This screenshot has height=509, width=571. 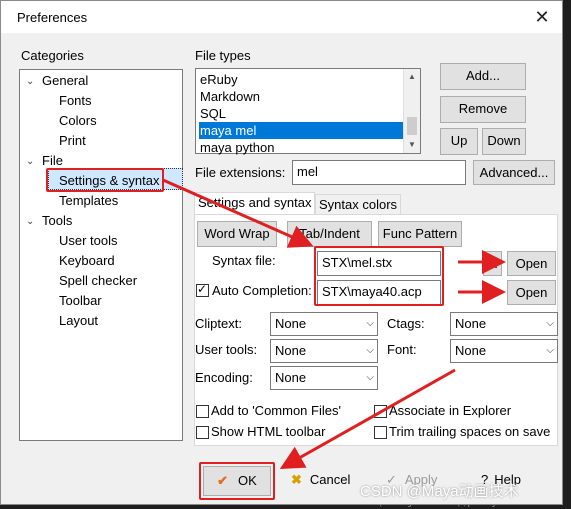 I want to click on title-bar: Preferences ✕, so click(x=281, y=17).